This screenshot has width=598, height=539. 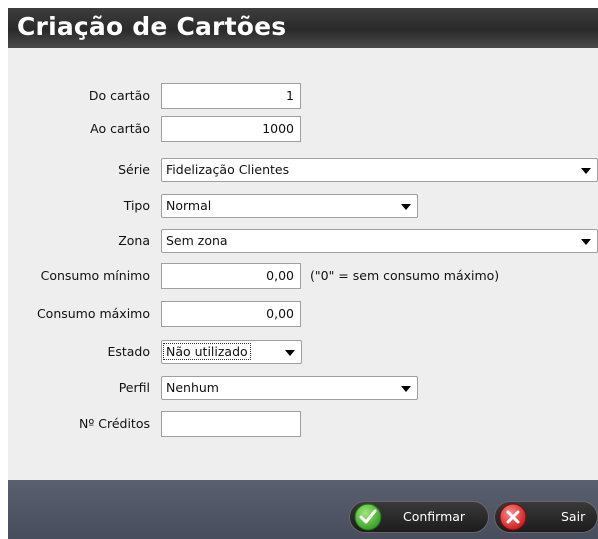 I want to click on perfil-select: Nenhum, so click(x=289, y=388).